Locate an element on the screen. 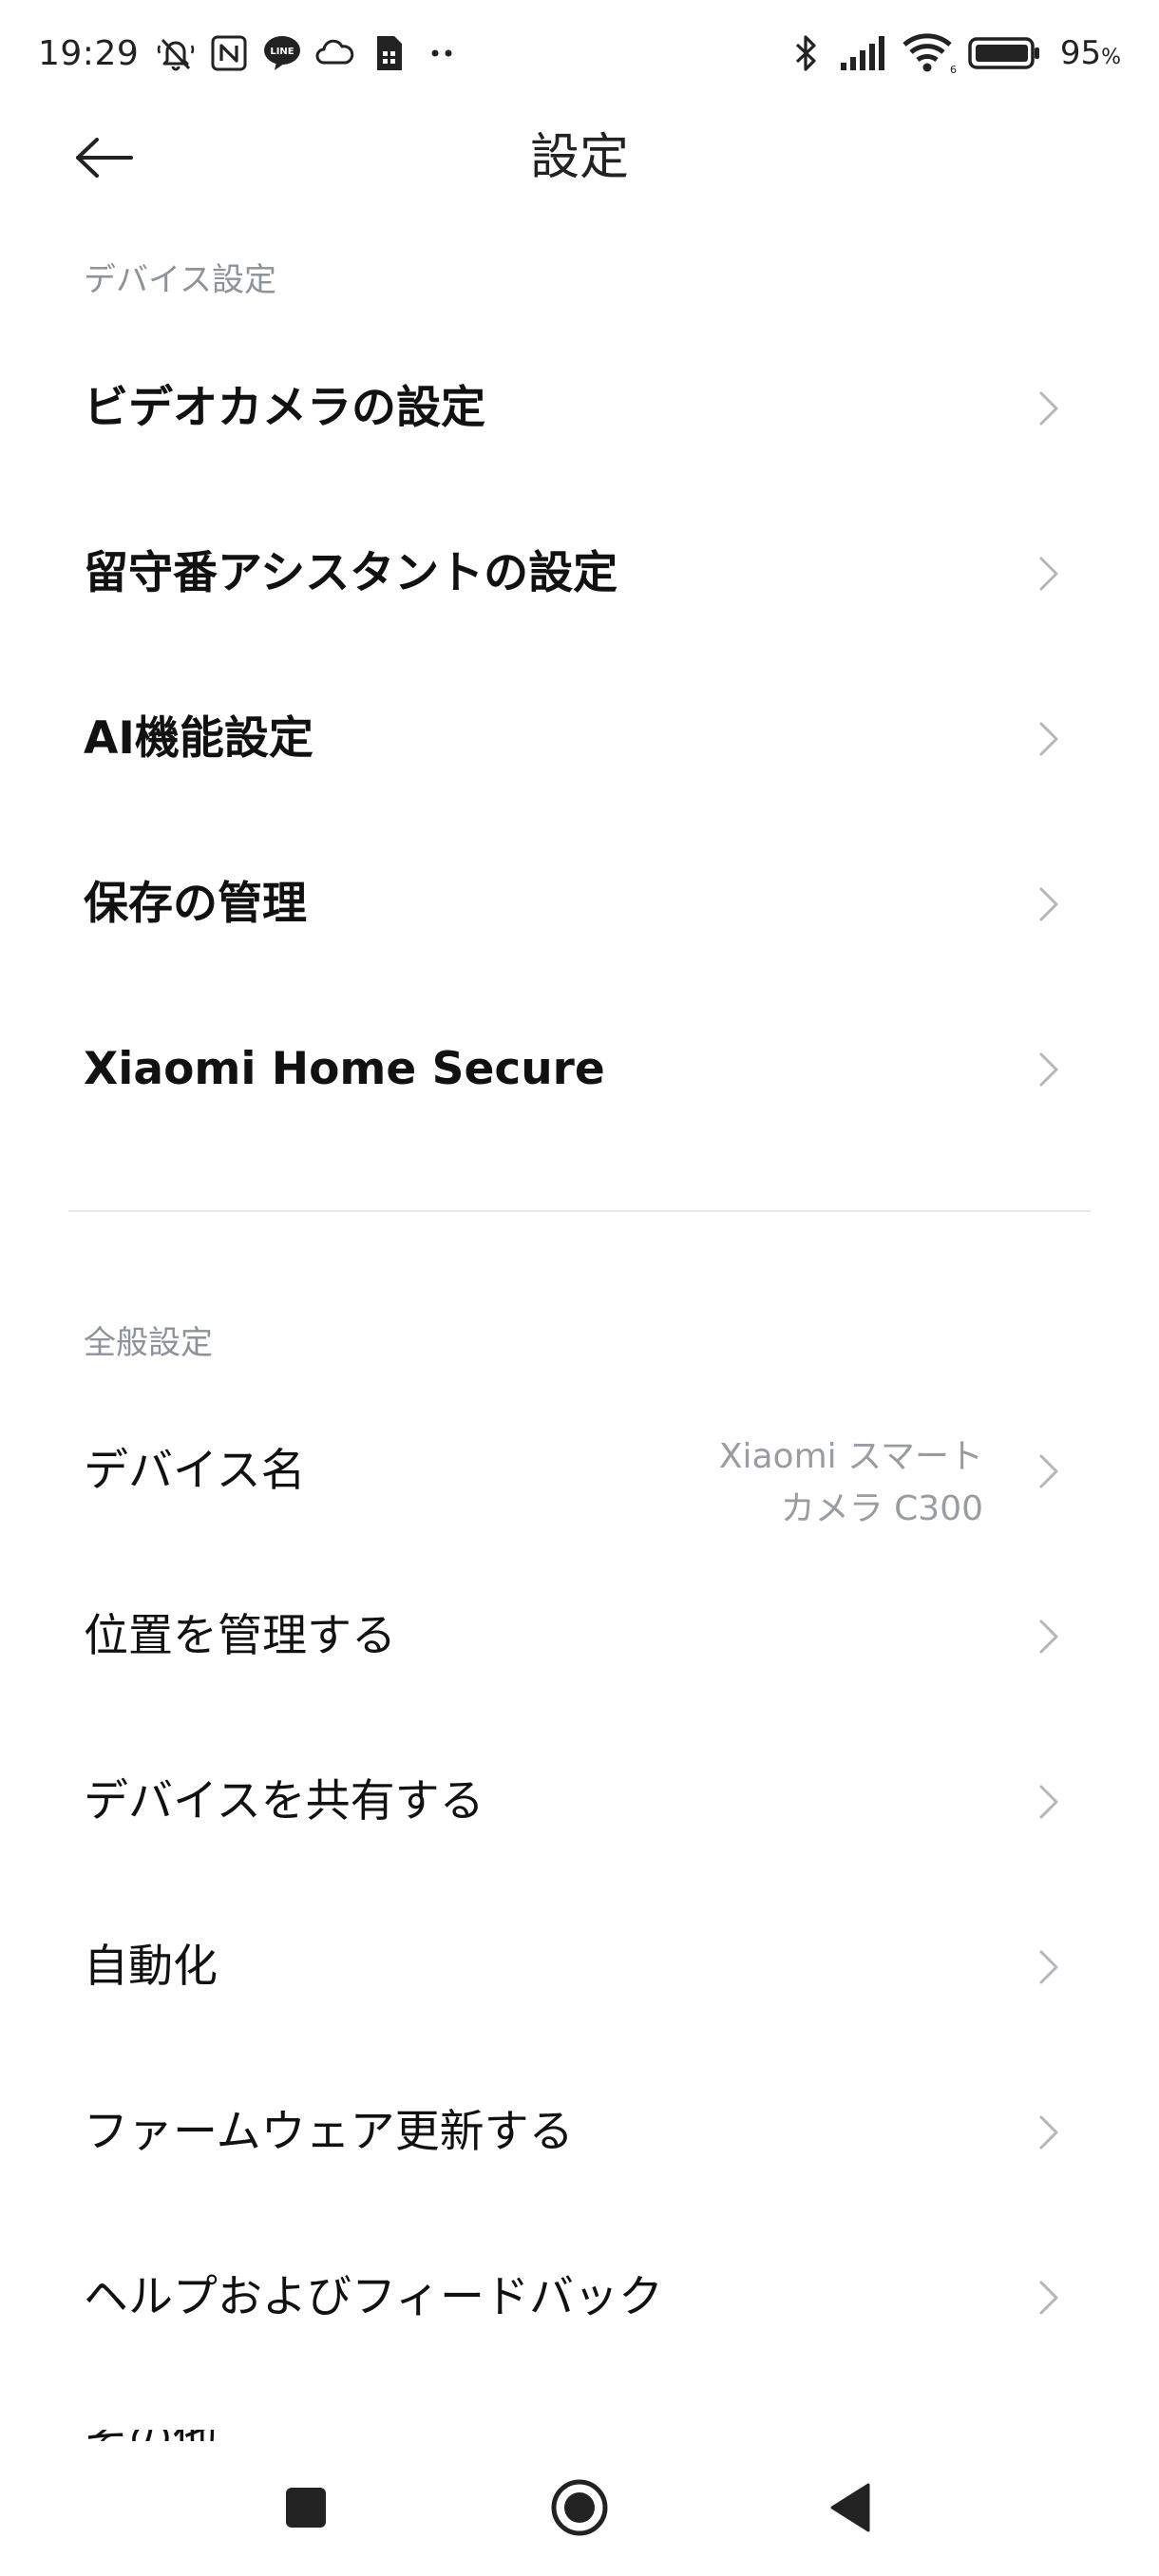 The height and width of the screenshot is (2576, 1159). settings-item-label: ビデオカメラの設定 is located at coordinates (284, 408).